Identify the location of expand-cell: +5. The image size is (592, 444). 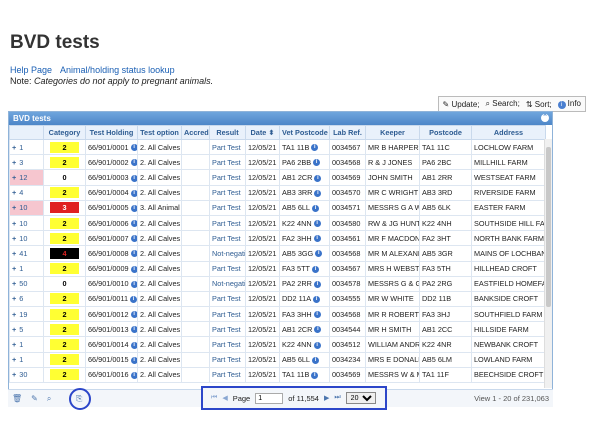
(26, 329).